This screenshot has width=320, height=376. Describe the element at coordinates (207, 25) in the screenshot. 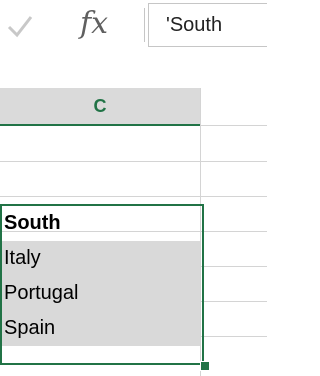

I see `formula-input` at that location.